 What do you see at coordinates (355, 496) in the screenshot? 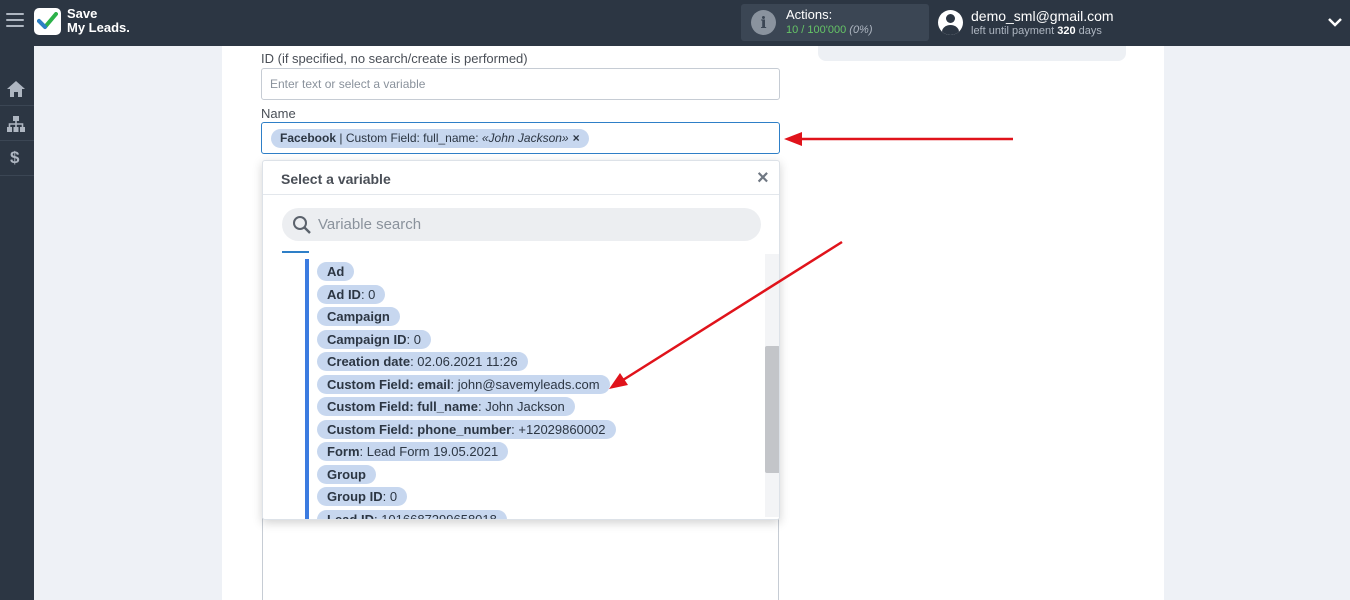
I see `variable-name: Group ID` at bounding box center [355, 496].